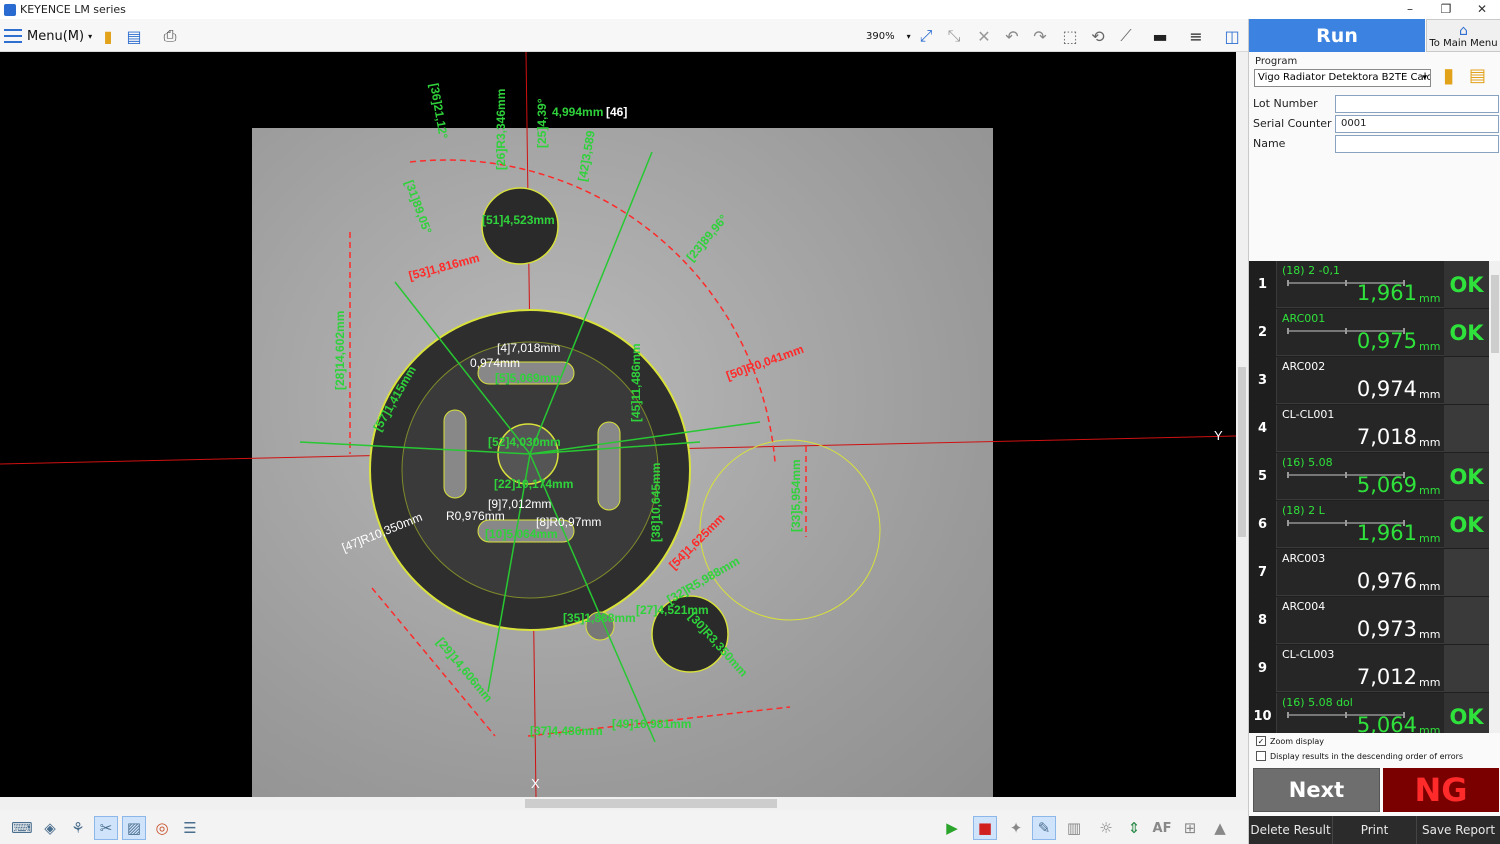 The height and width of the screenshot is (844, 1500). I want to click on minimize-icon: –, so click(1410, 9).